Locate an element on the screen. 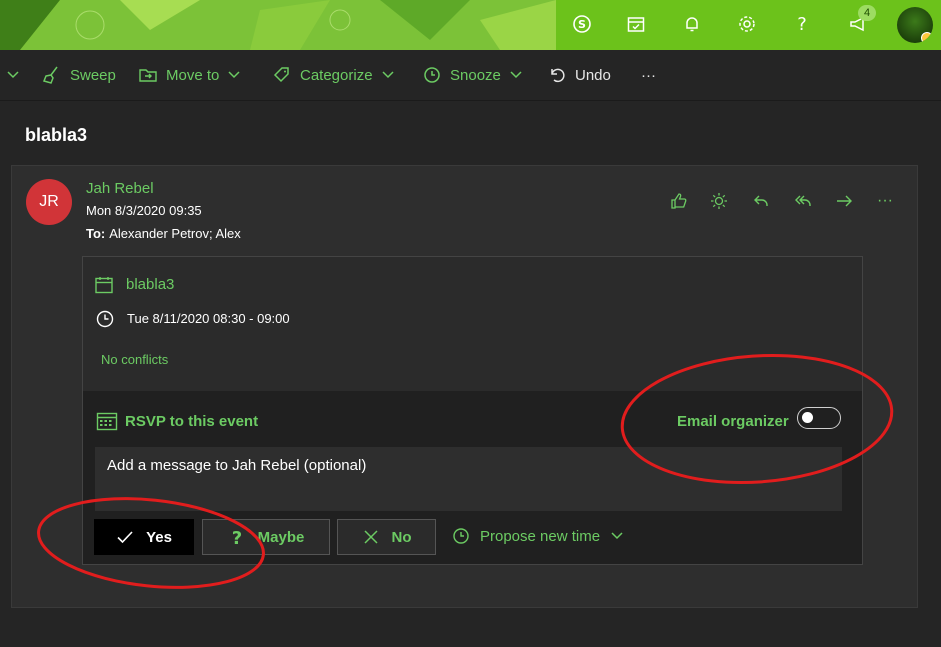 The width and height of the screenshot is (941, 647). reply-icon is located at coordinates (761, 200).